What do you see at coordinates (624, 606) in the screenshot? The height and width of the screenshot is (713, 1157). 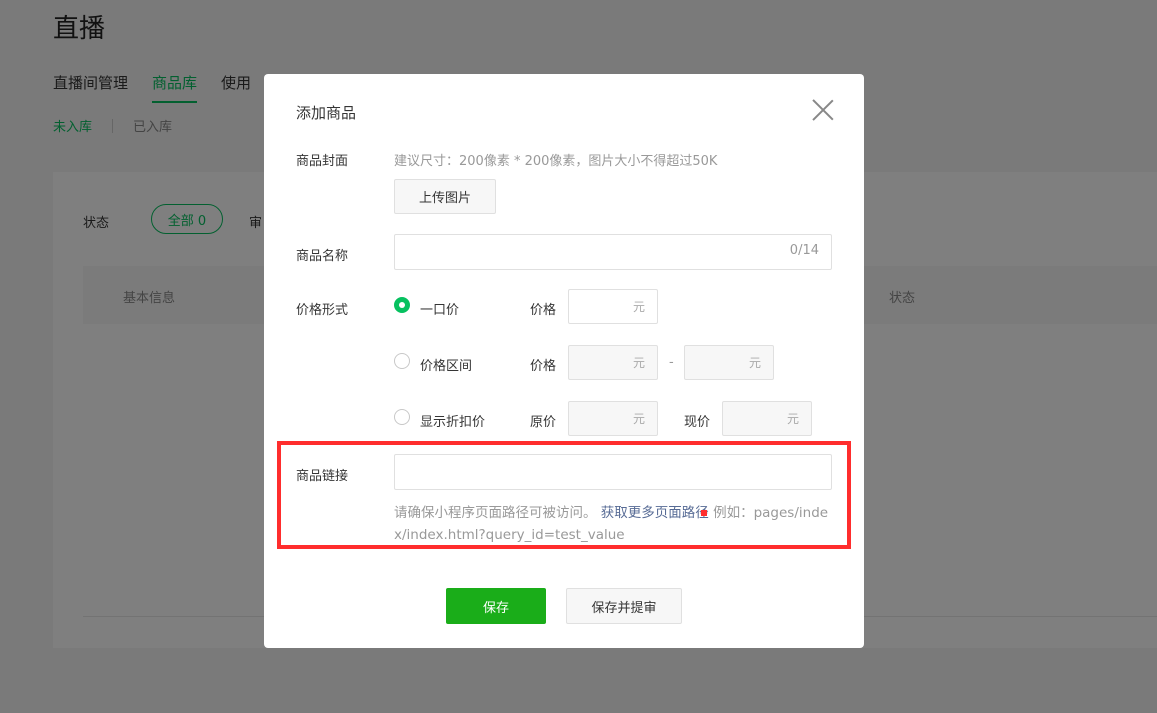 I see `save-and-submit-button: 保存并提审` at bounding box center [624, 606].